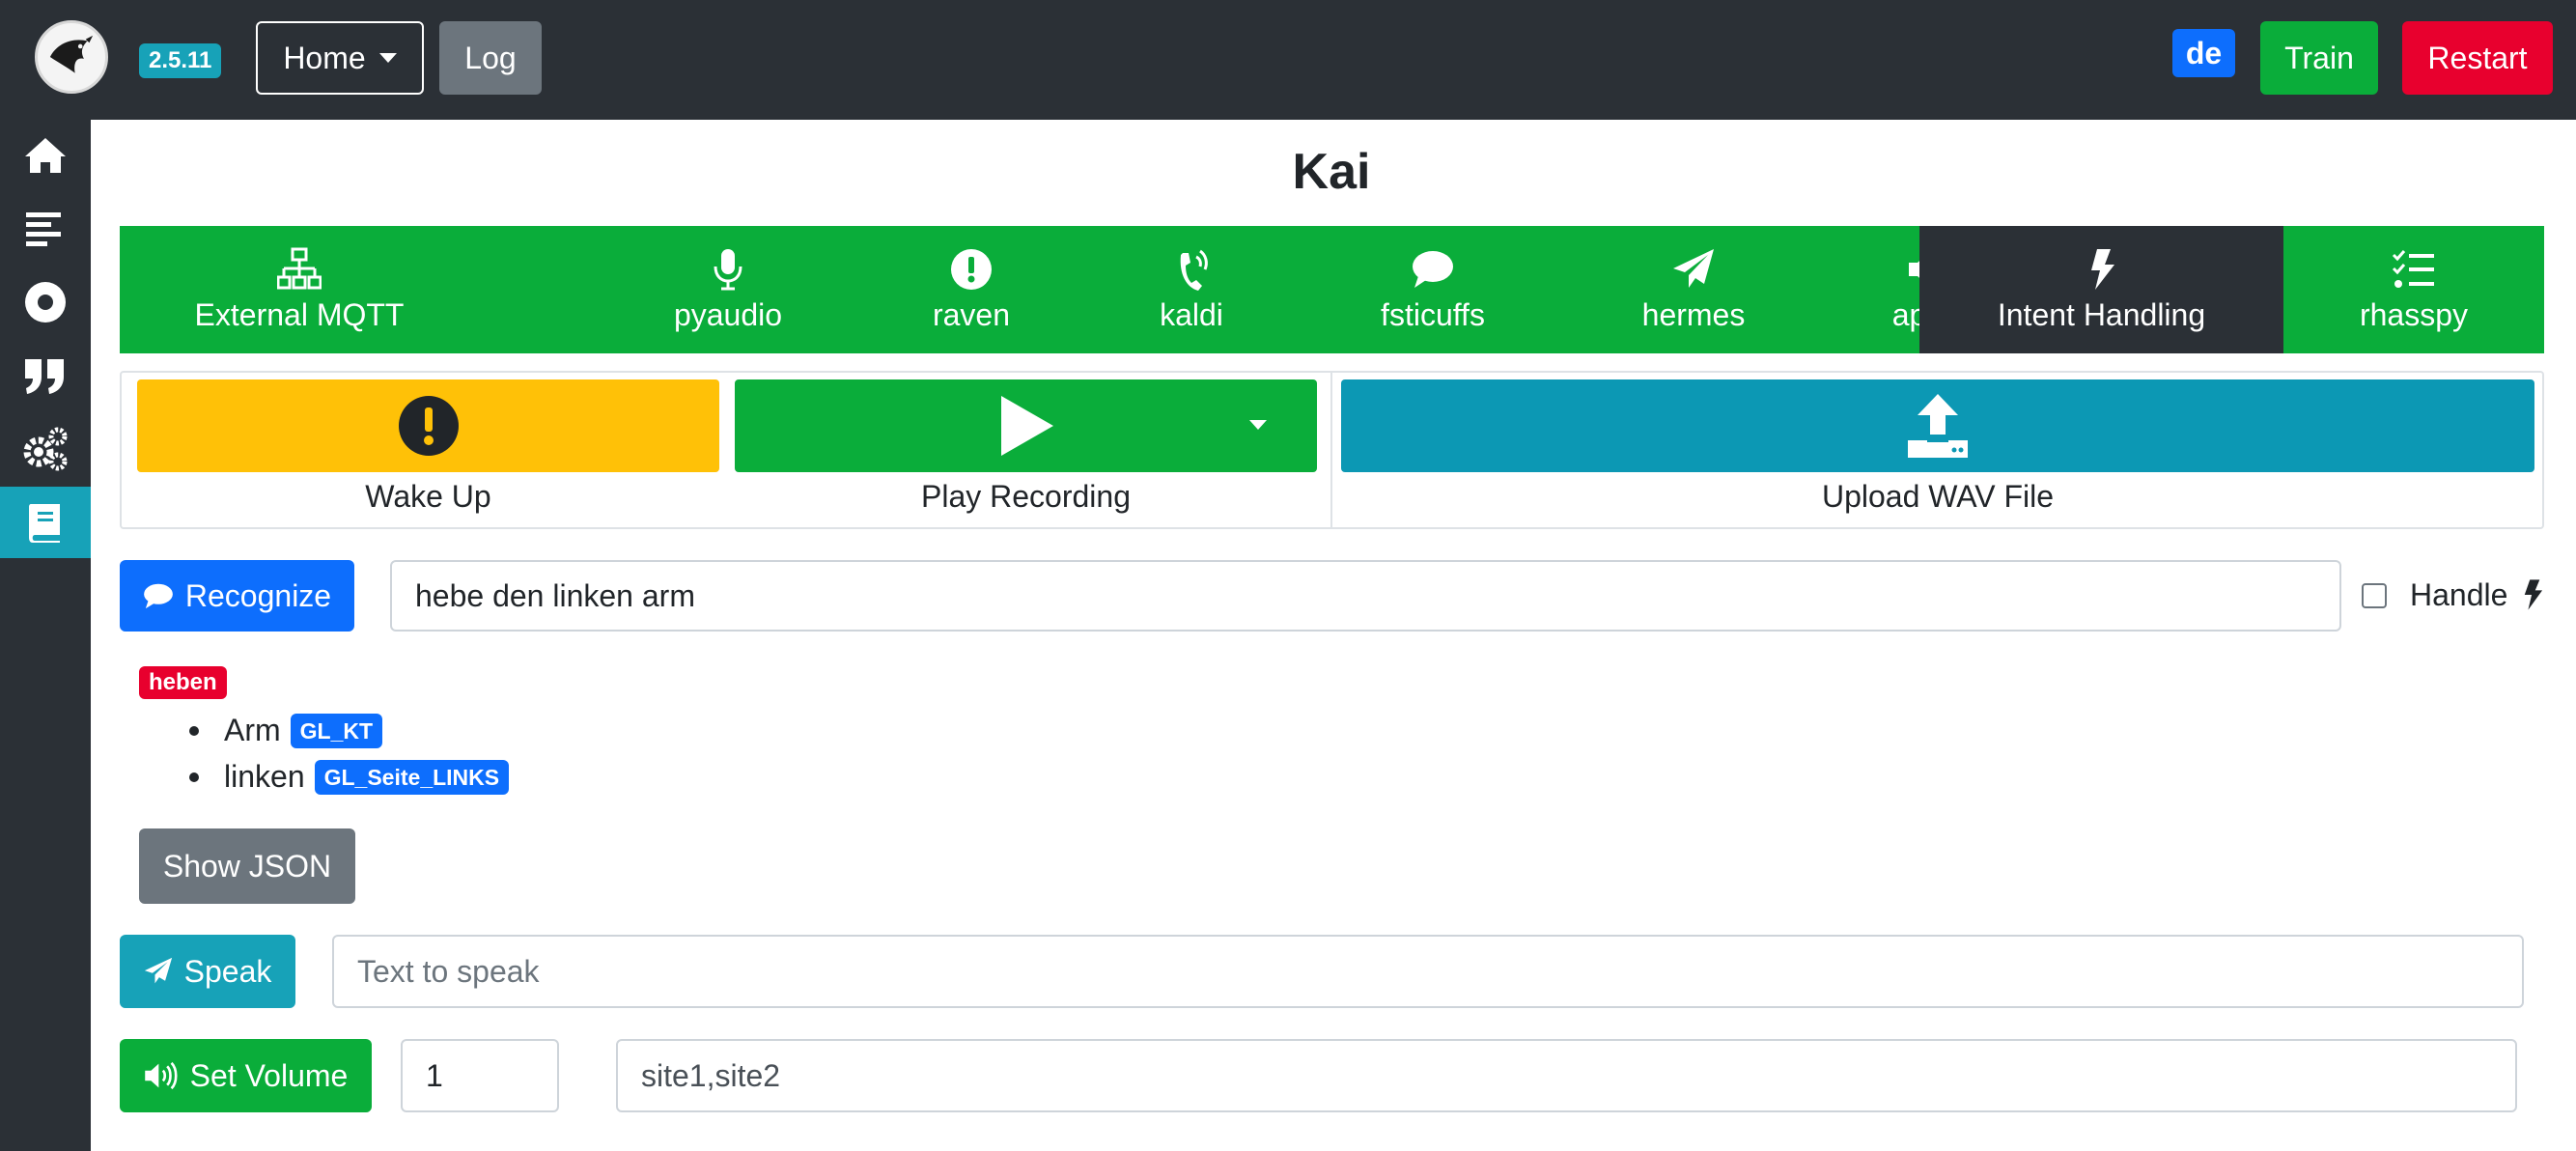 Image resolution: width=2576 pixels, height=1151 pixels. Describe the element at coordinates (1428, 971) in the screenshot. I see `text-to-speak-input` at that location.